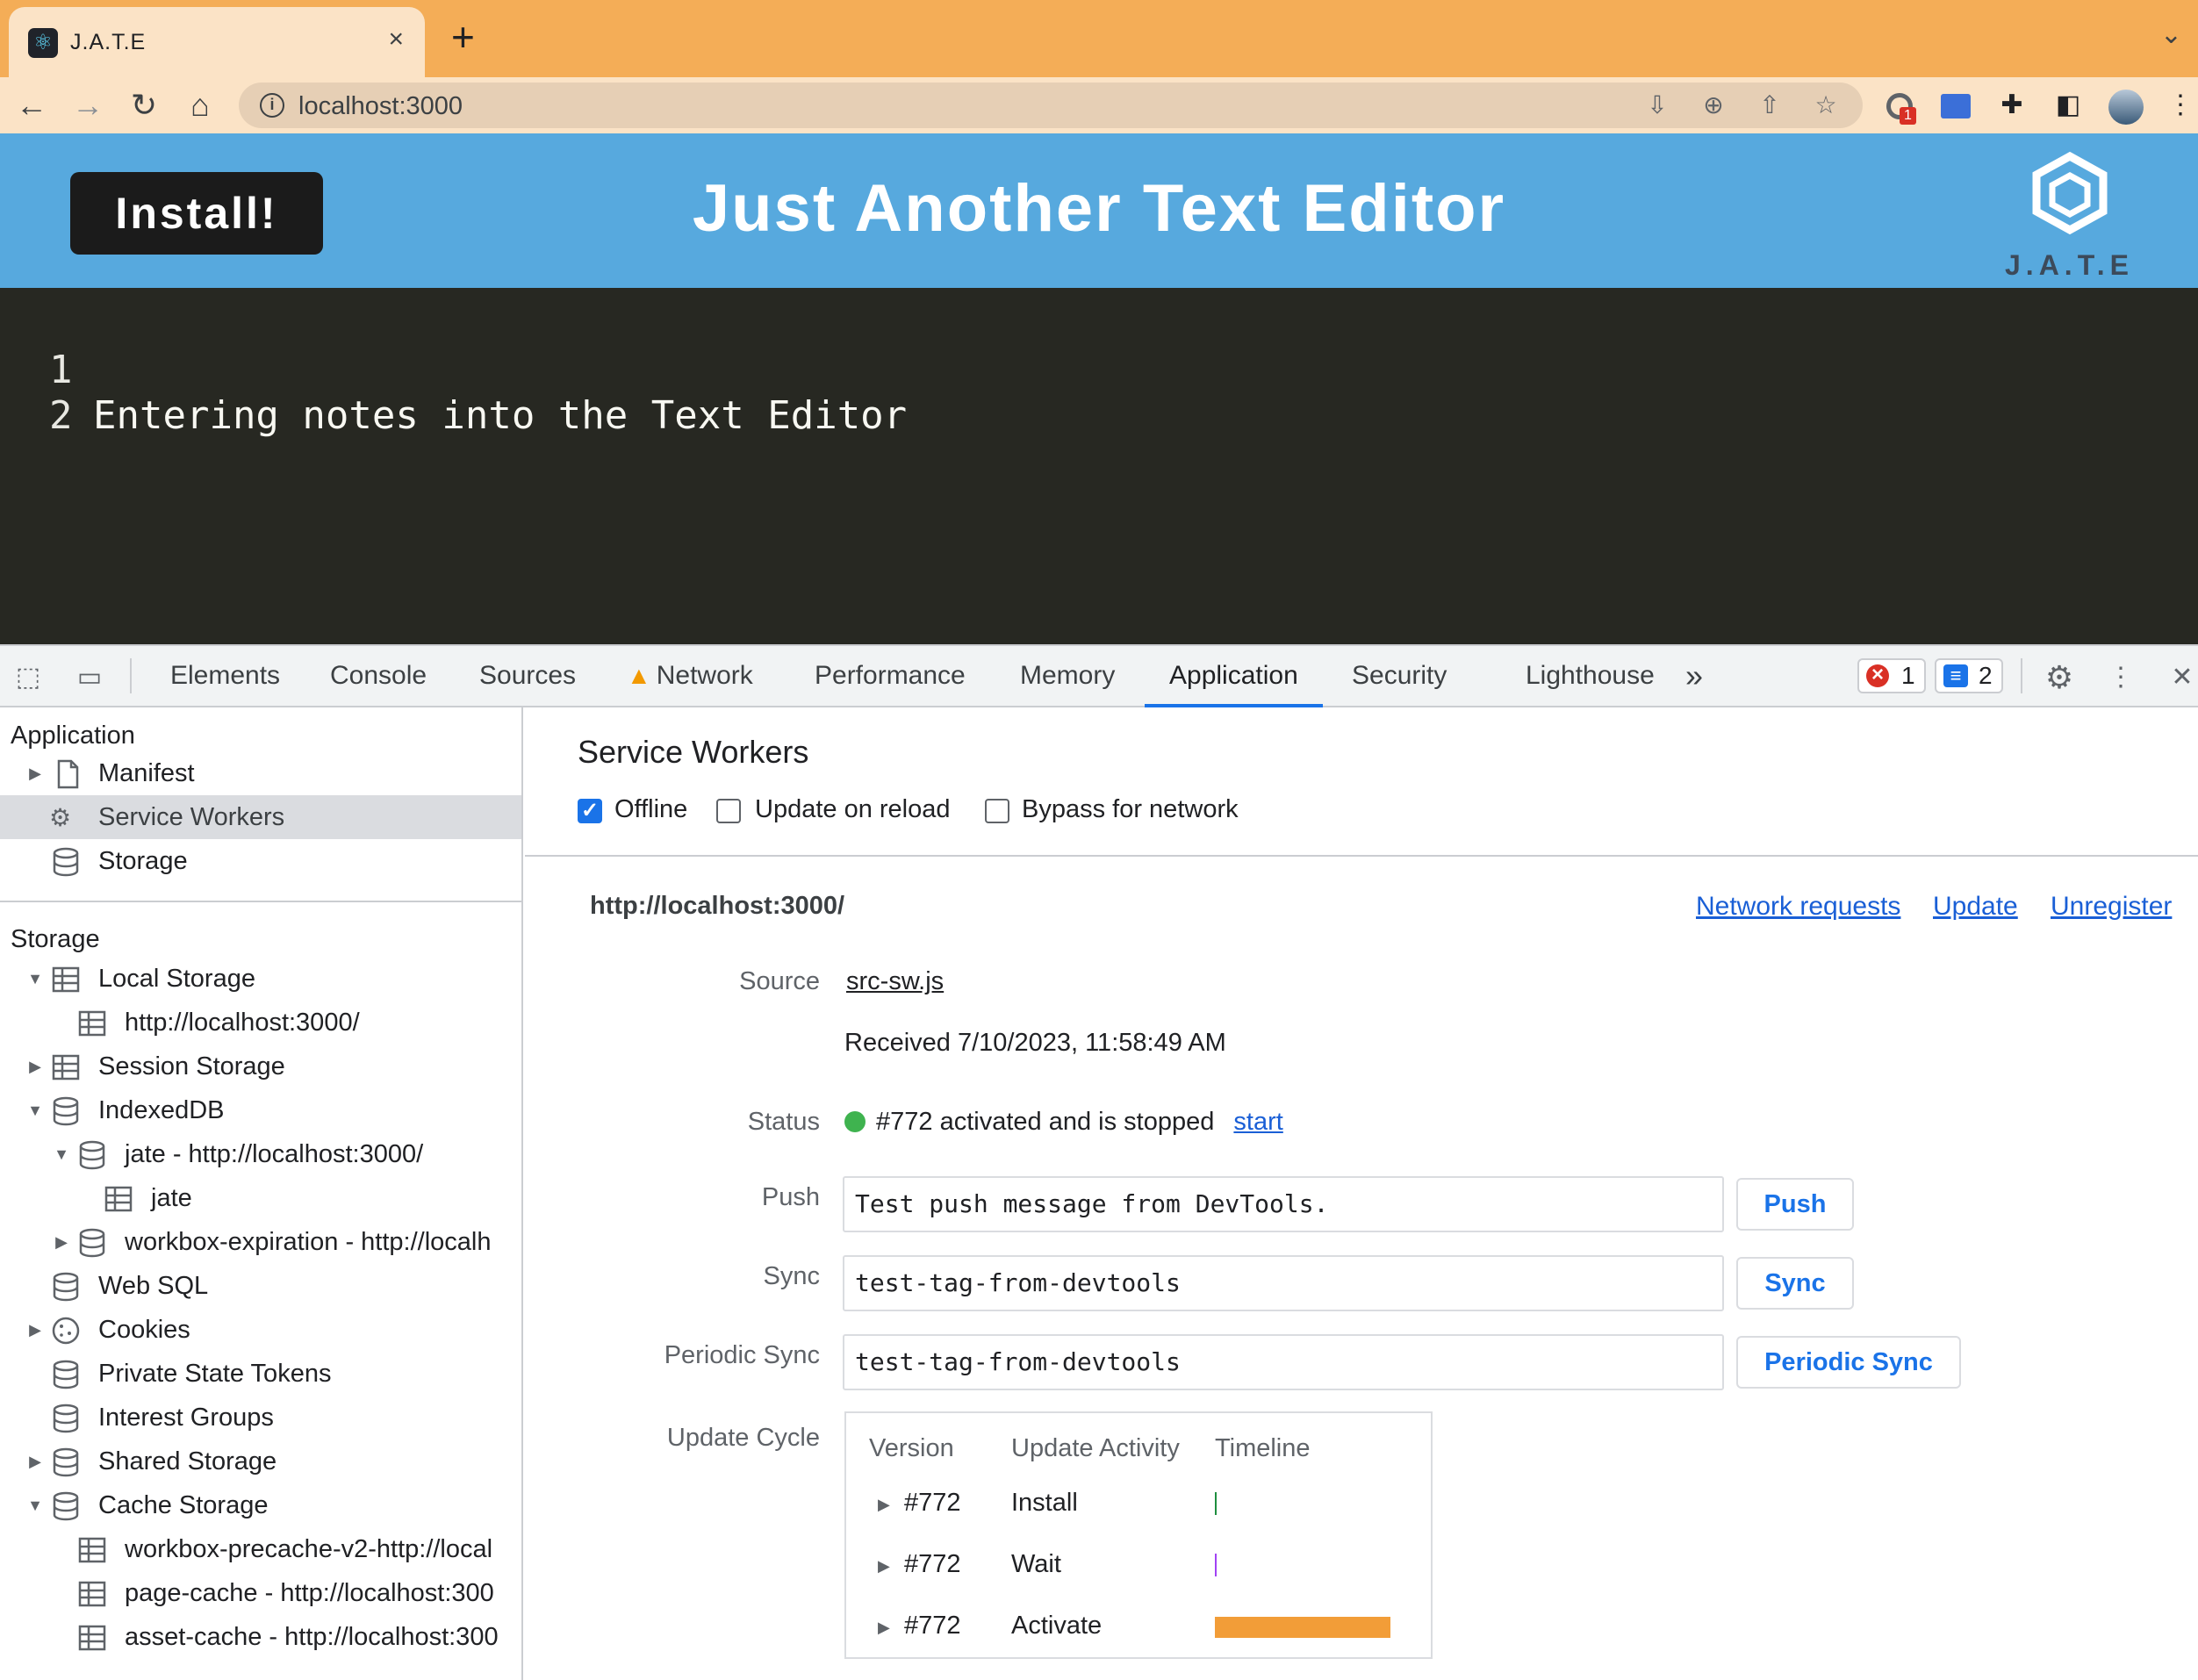 The image size is (2198, 1680). What do you see at coordinates (46, 393) in the screenshot?
I see `editor-line: 2` at bounding box center [46, 393].